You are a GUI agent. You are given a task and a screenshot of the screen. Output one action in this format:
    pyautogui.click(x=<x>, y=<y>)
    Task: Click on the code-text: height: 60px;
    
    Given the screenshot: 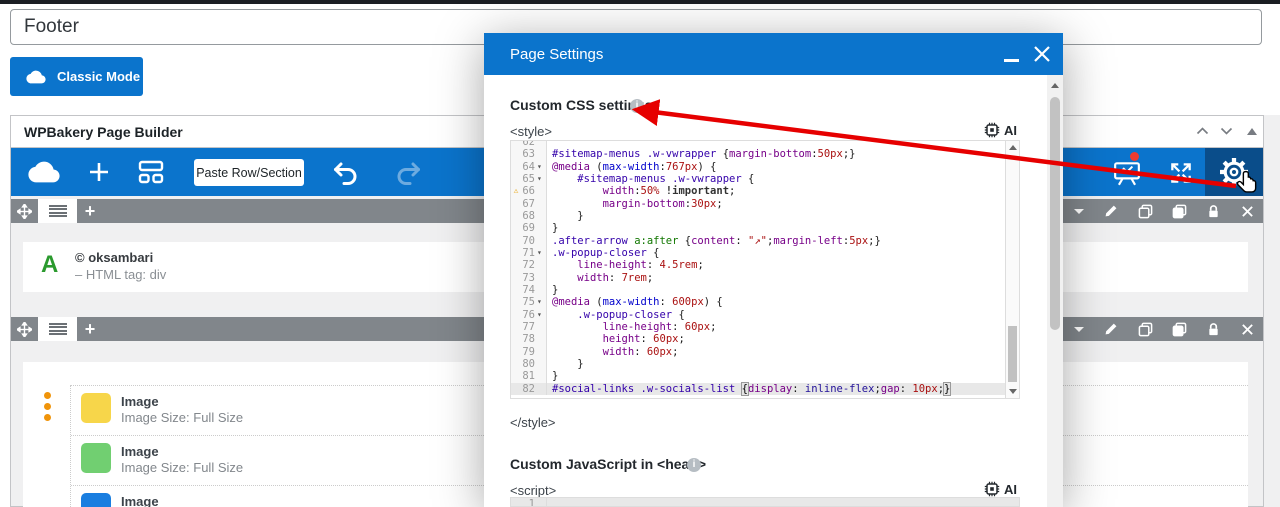 What is the action you would take?
    pyautogui.click(x=643, y=339)
    